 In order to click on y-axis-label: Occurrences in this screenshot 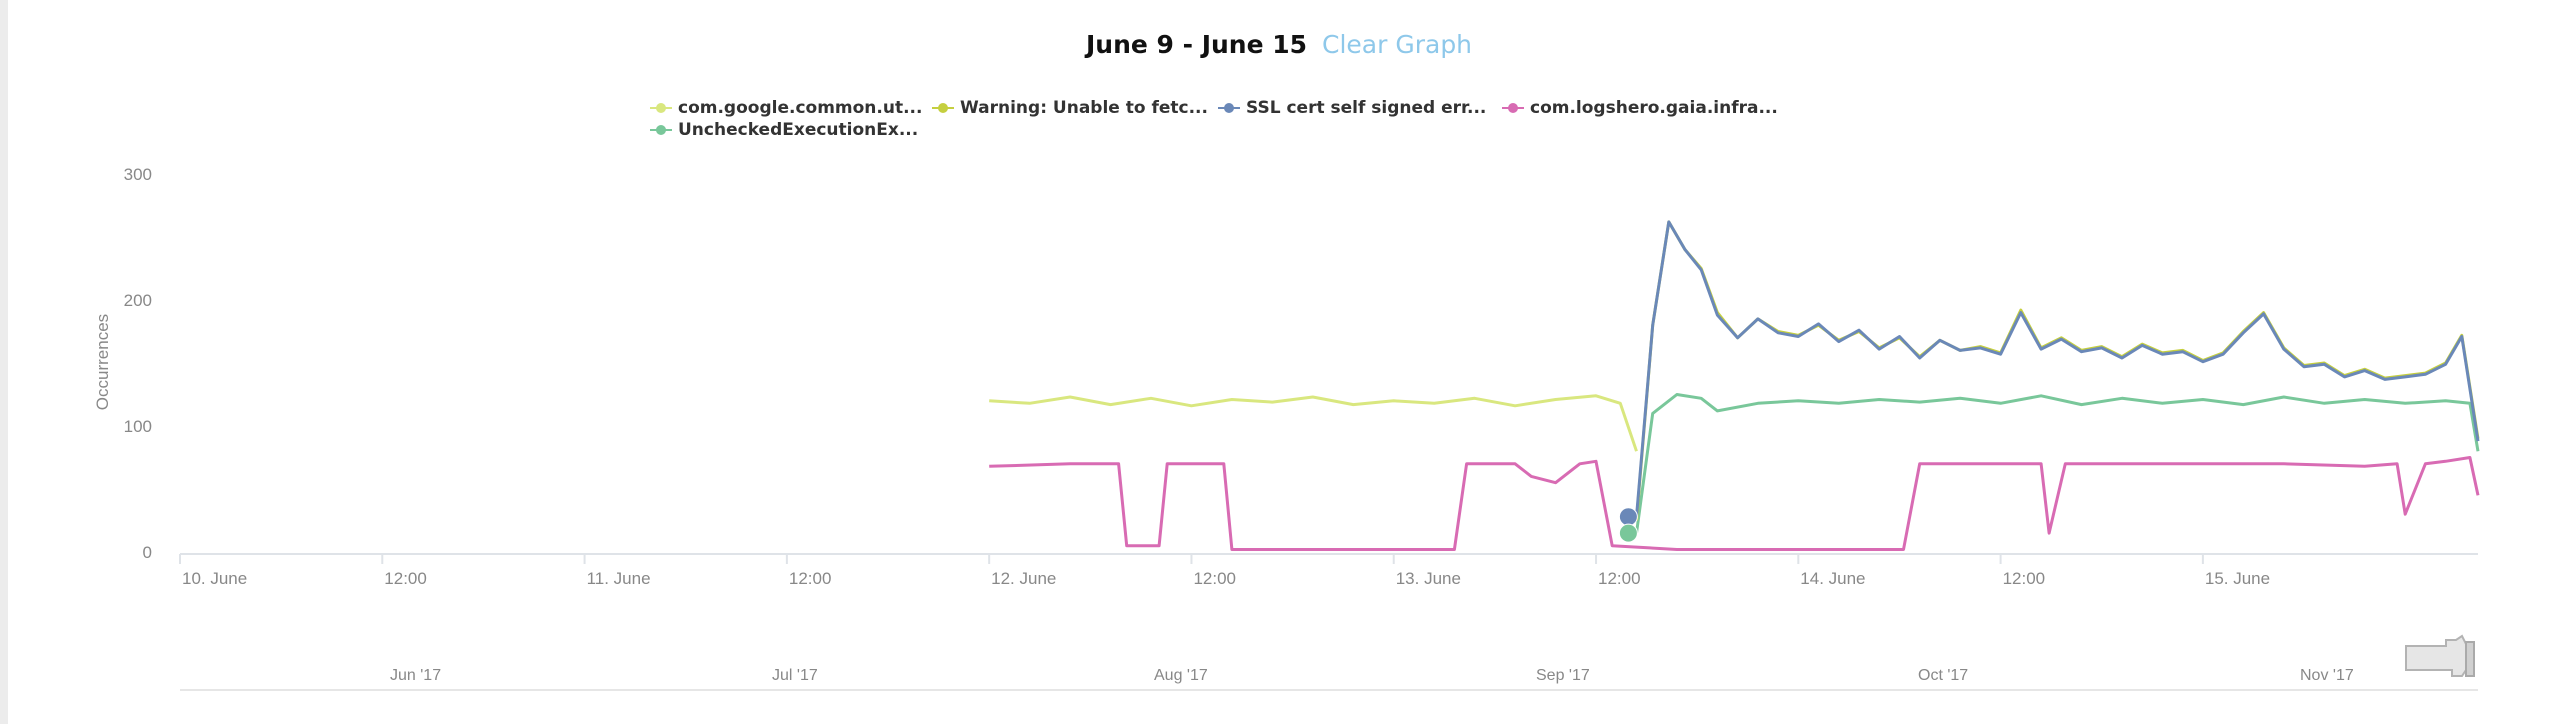, I will do `click(102, 362)`.